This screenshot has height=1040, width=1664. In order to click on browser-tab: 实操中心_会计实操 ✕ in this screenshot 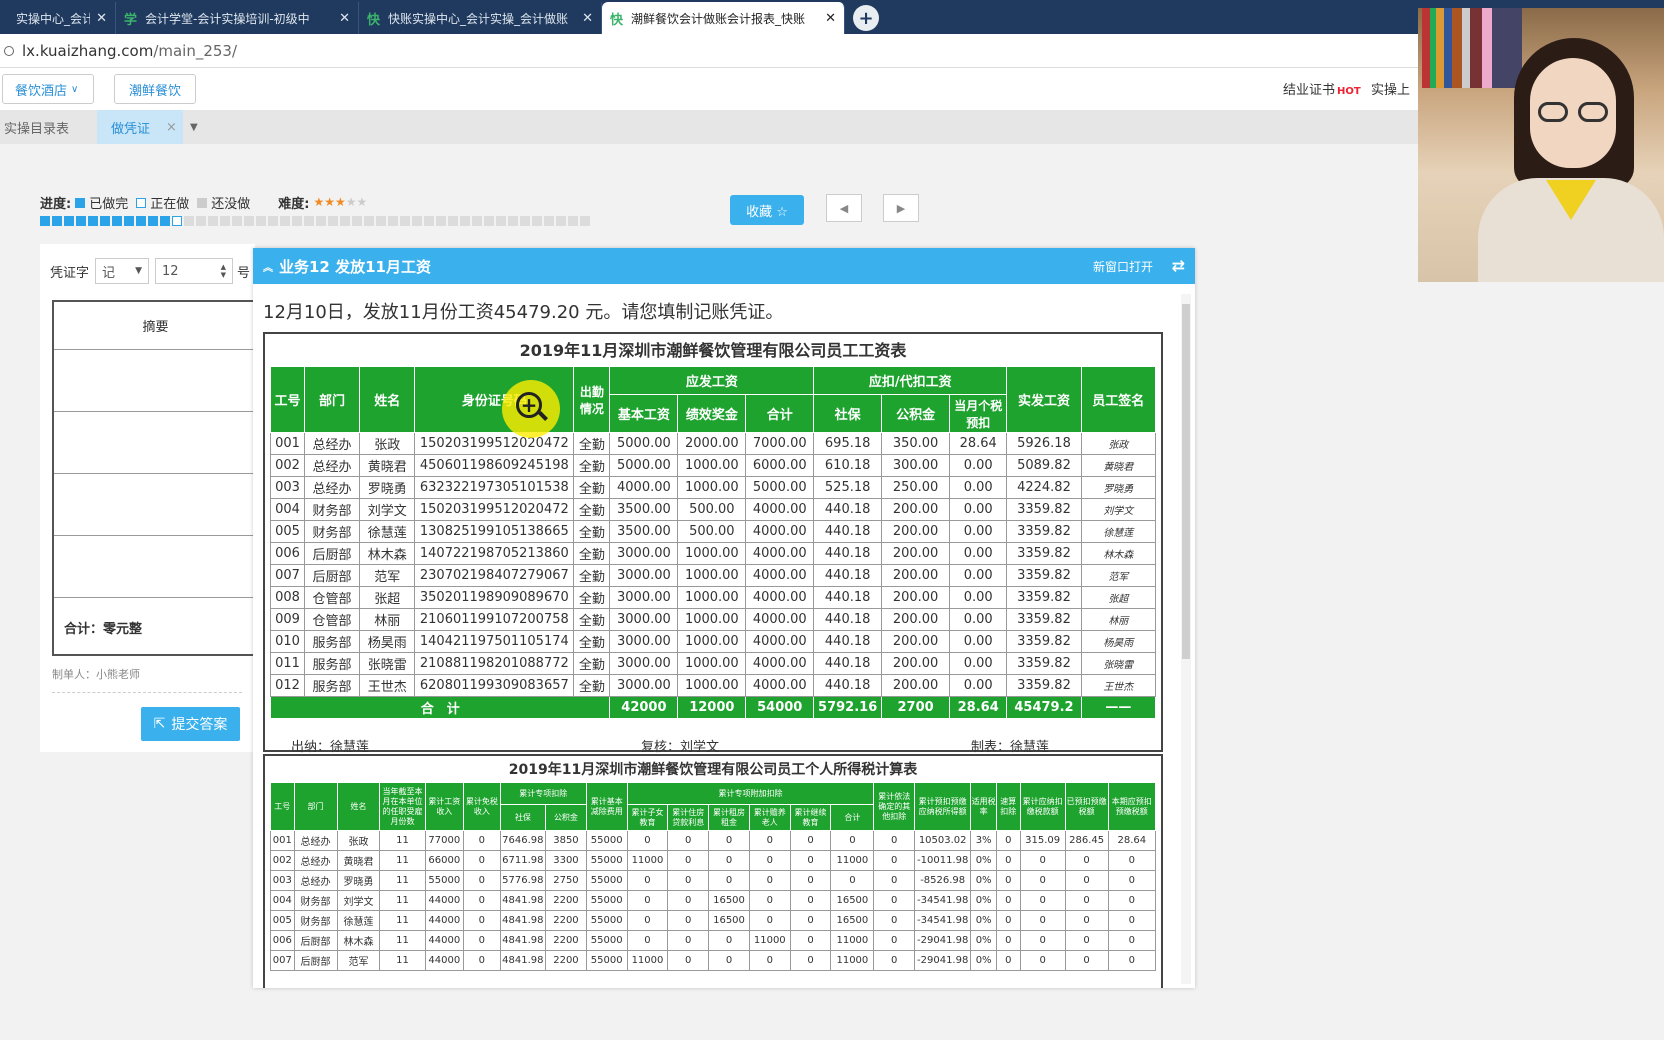, I will do `click(58, 18)`.